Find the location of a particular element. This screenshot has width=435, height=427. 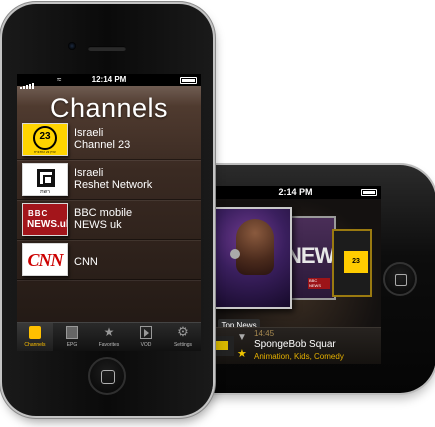

channel-carousel: NEWS BBC NEWS 23 Top News is located at coordinates (295, 265).